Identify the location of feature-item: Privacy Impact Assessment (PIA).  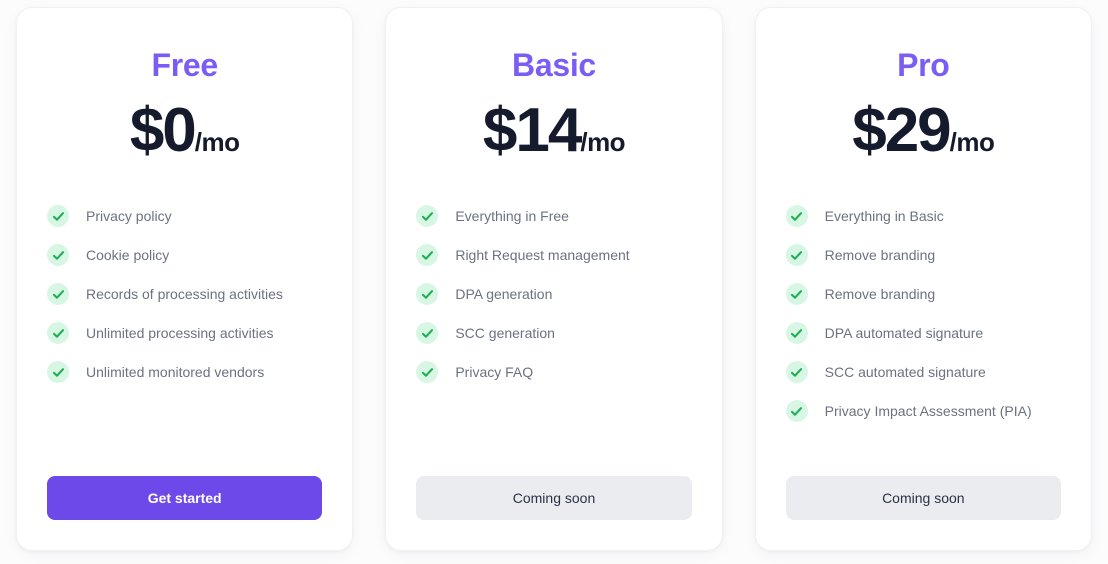
(923, 411).